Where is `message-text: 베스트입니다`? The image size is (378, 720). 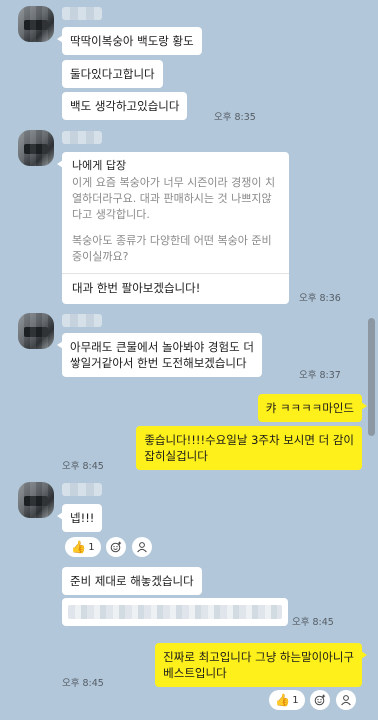
message-text: 베스트입니다 is located at coordinates (195, 673).